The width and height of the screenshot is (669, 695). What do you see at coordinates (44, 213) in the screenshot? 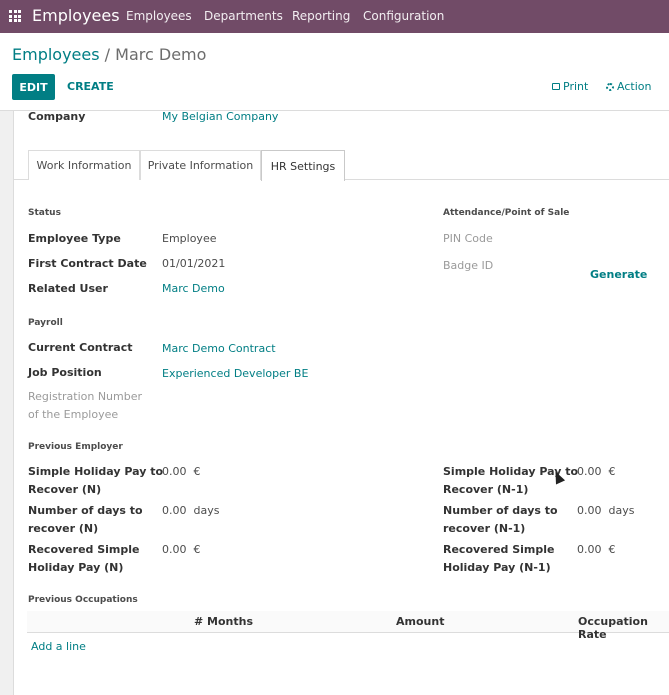
I see `status-section-title: Status` at bounding box center [44, 213].